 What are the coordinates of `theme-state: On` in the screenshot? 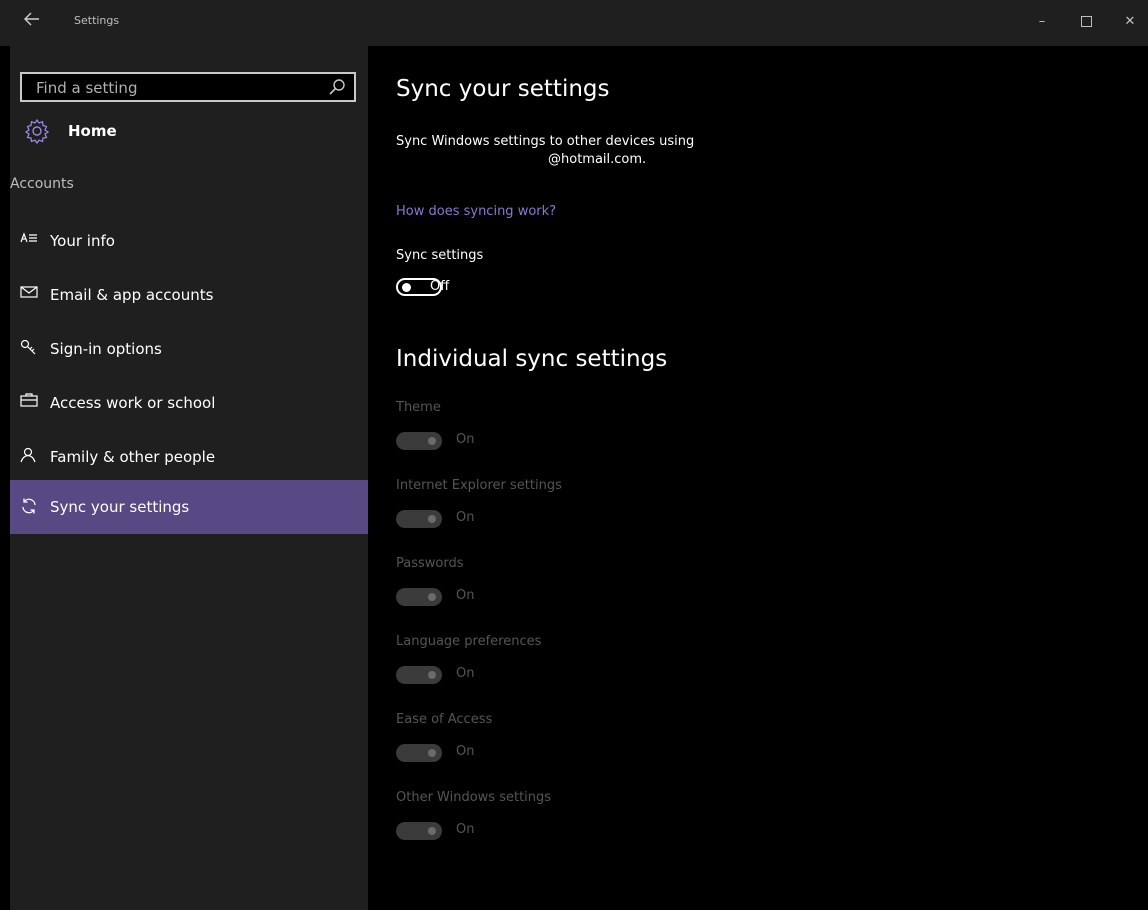 It's located at (465, 439).